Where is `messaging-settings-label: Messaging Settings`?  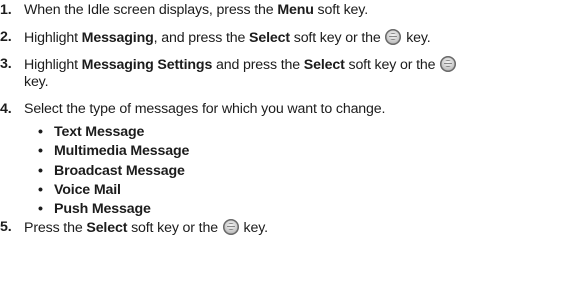 messaging-settings-label: Messaging Settings is located at coordinates (147, 65).